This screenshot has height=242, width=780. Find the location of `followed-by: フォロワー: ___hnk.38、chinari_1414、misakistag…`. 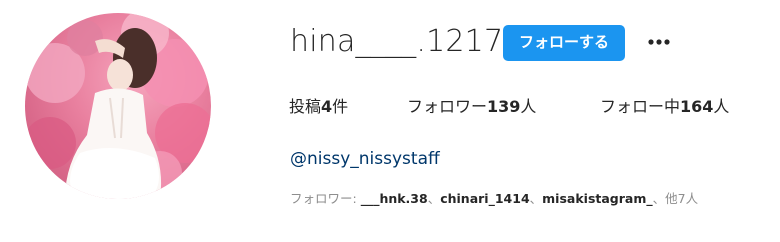

followed-by: フォロワー: ___hnk.38、chinari_1414、misakistag… is located at coordinates (494, 199).